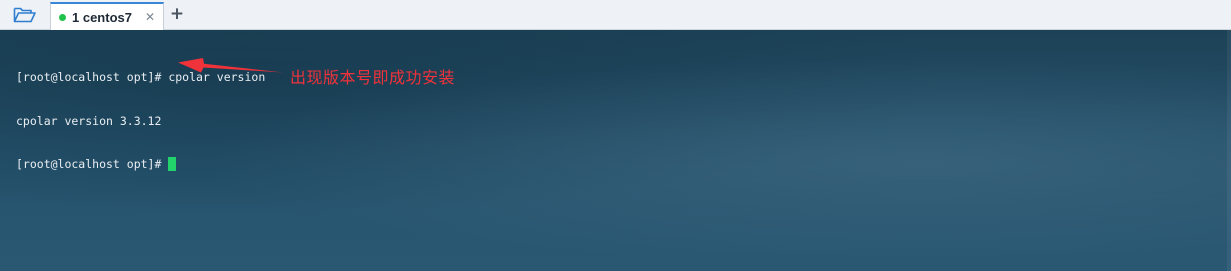 The image size is (1231, 271). What do you see at coordinates (141, 77) in the screenshot?
I see `terminal-line: [root@localhost opt]# cpolar version` at bounding box center [141, 77].